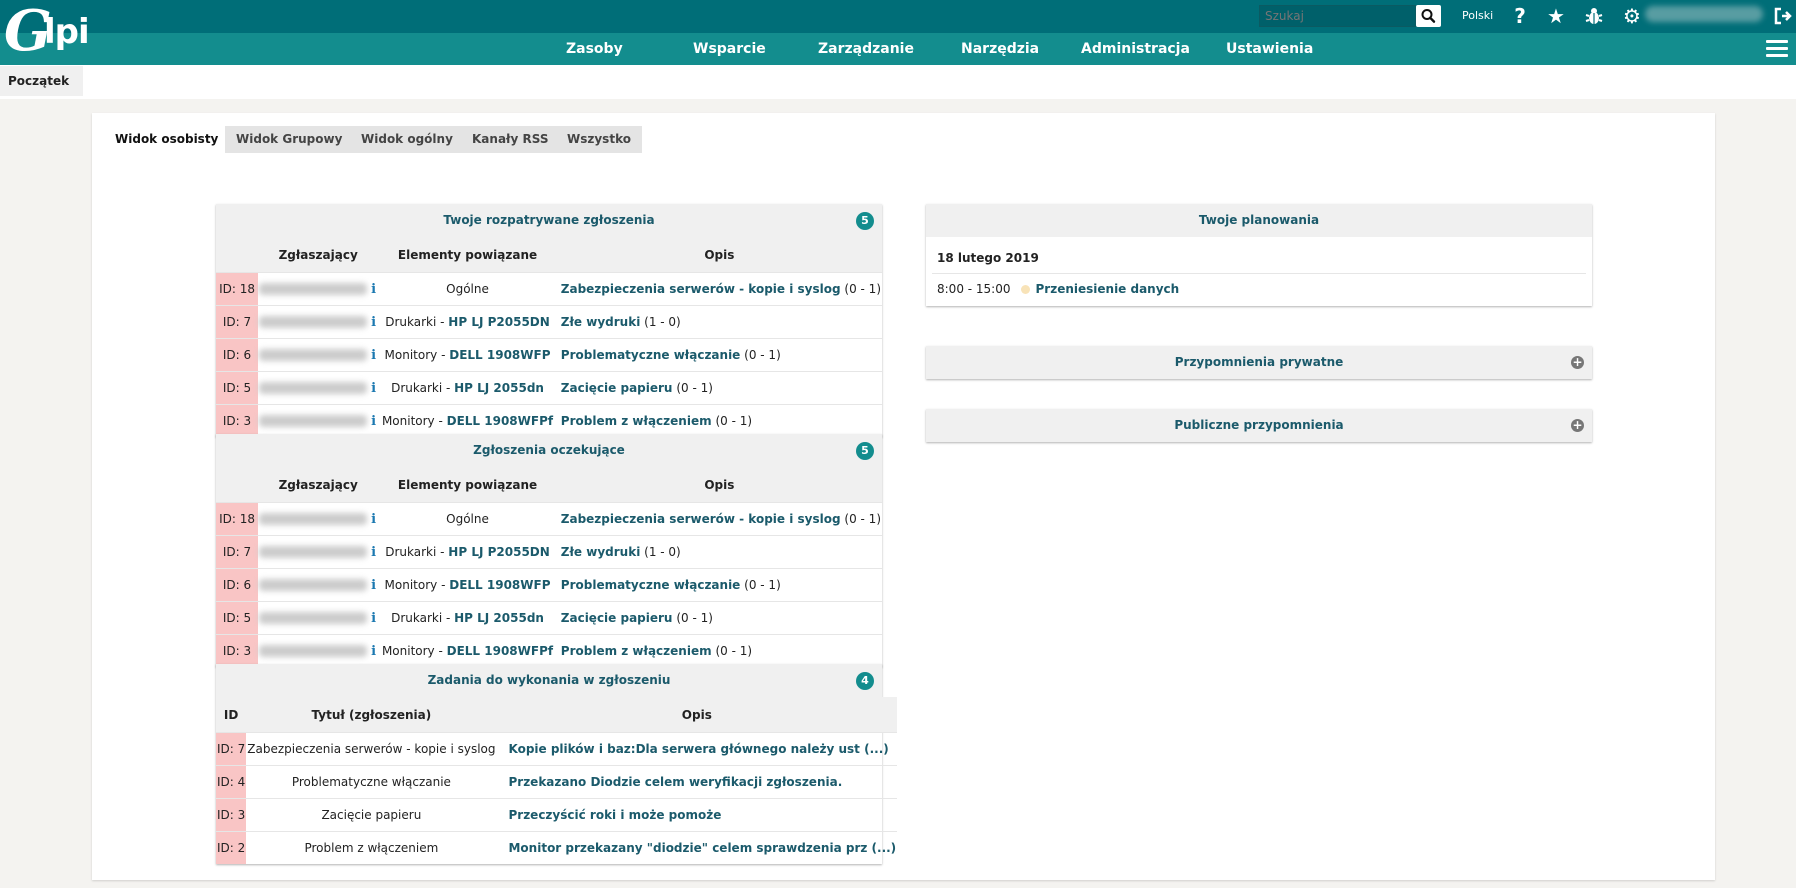  I want to click on menu-zarzadzanie: Zarządzanie, so click(866, 49).